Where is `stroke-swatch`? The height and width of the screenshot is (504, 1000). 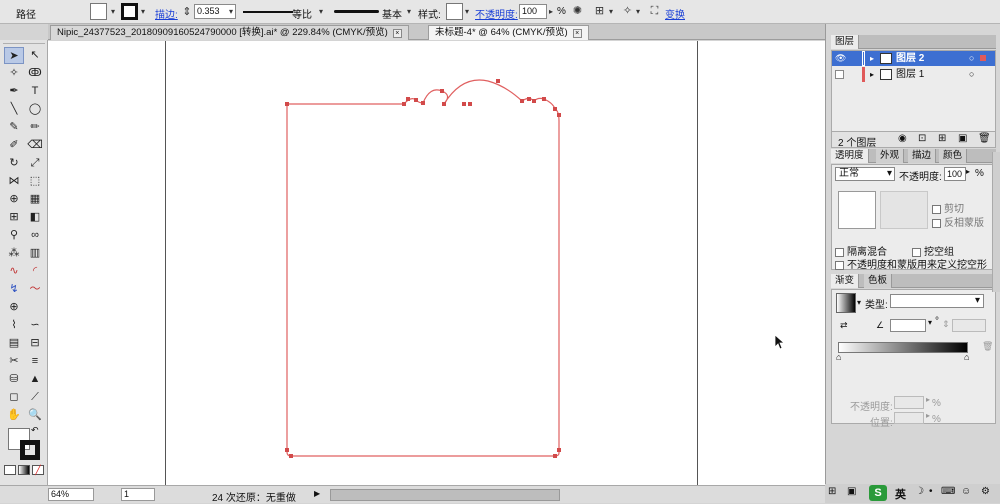
stroke-swatch is located at coordinates (129, 11).